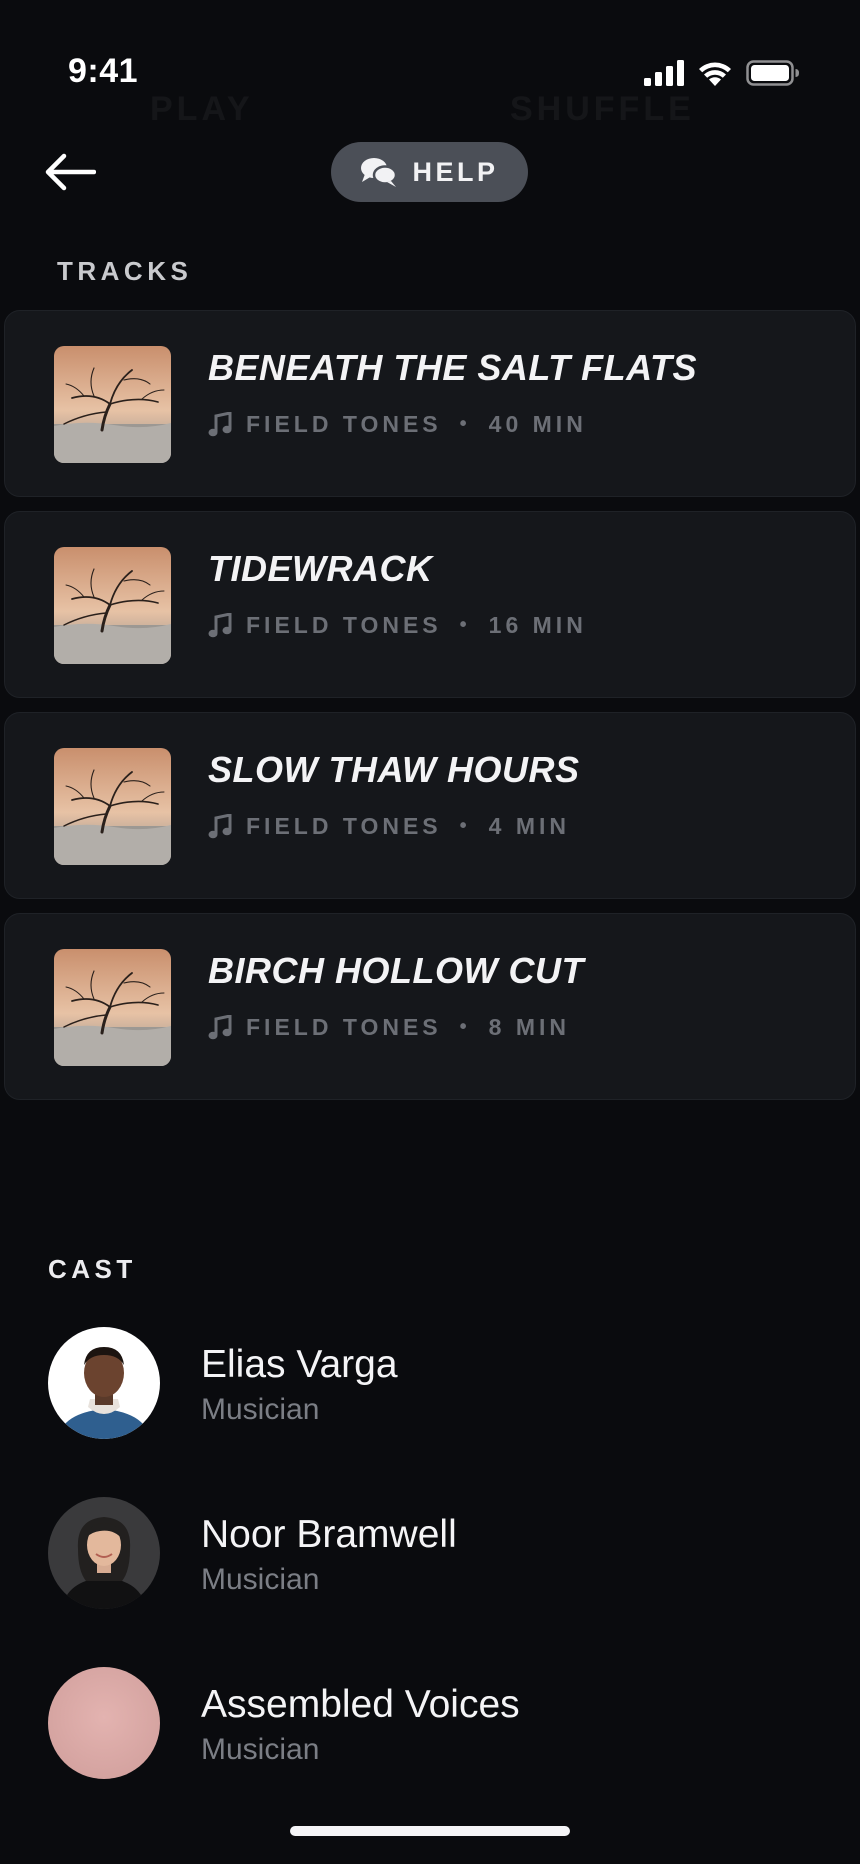 Image resolution: width=860 pixels, height=1864 pixels. I want to click on track-title: BIRCH HOLLOW CUT, so click(396, 970).